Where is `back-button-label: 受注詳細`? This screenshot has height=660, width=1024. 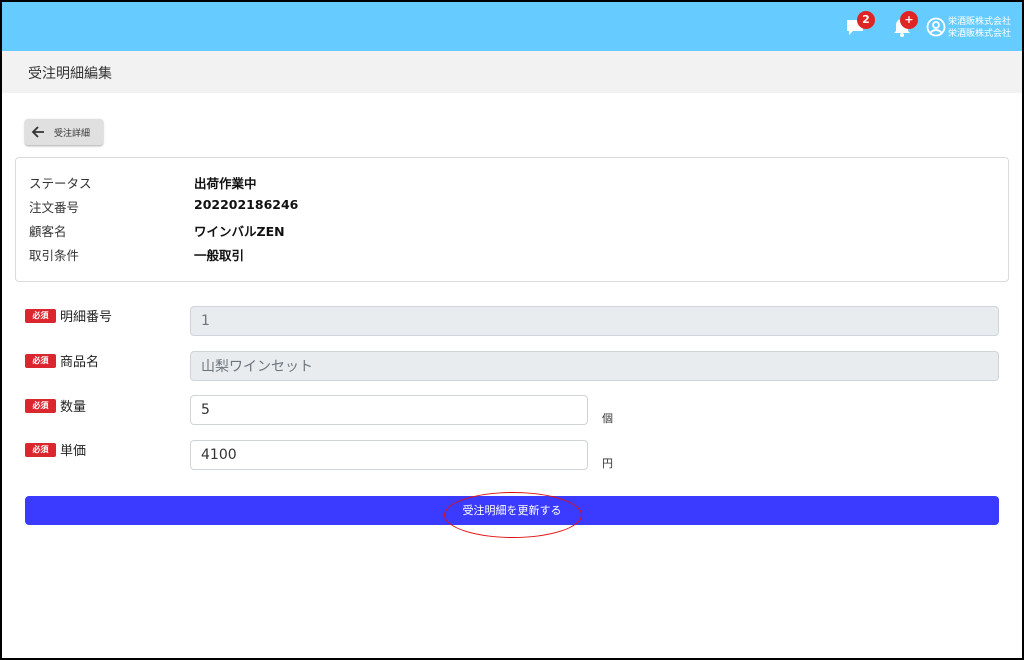 back-button-label: 受注詳細 is located at coordinates (72, 134).